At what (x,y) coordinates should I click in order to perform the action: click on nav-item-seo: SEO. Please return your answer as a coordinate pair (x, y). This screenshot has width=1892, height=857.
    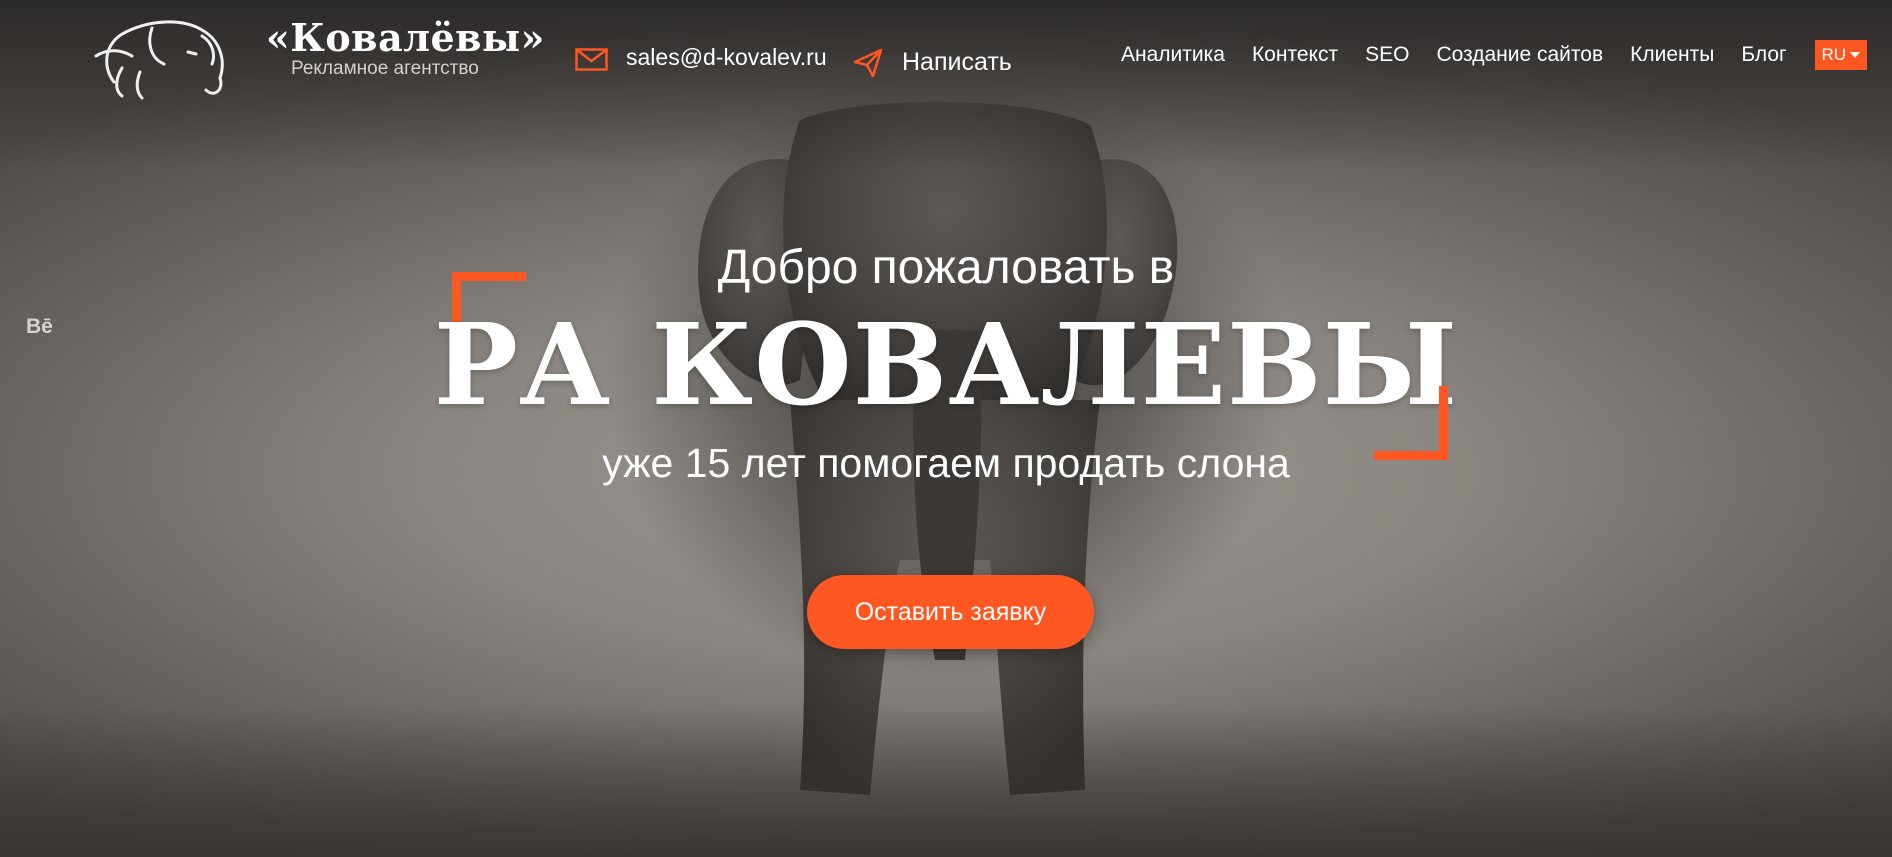
    Looking at the image, I should click on (1387, 55).